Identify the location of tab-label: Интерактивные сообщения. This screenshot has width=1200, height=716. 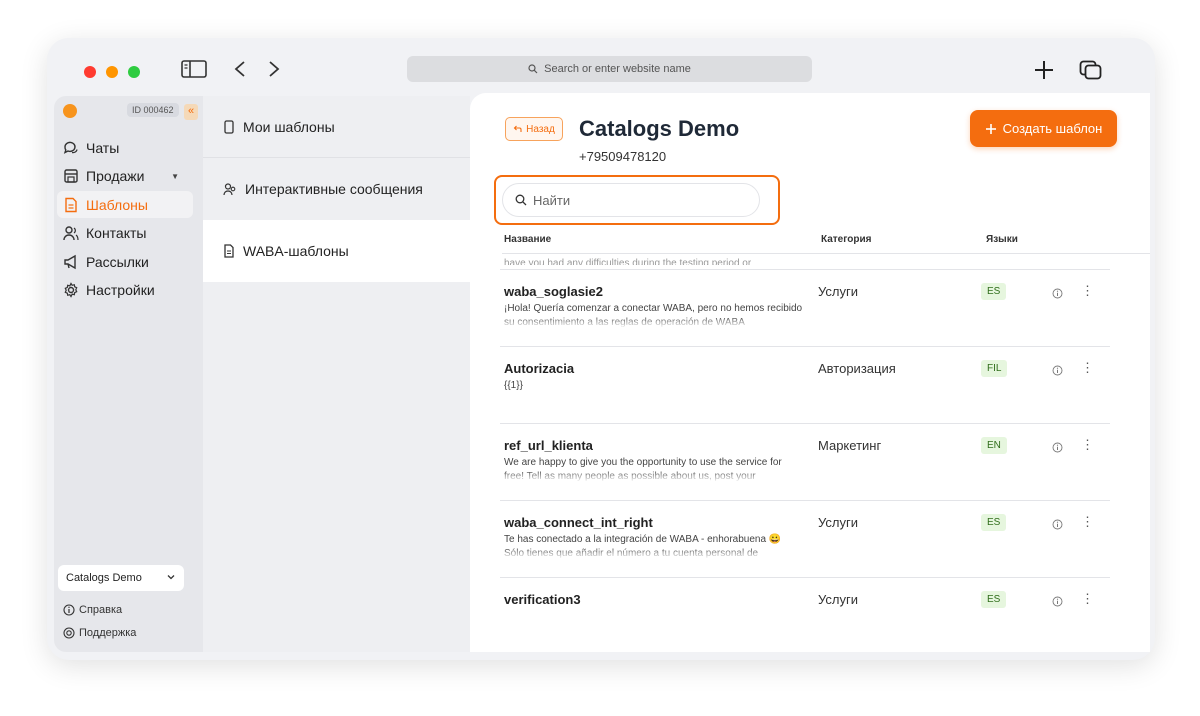
(334, 189).